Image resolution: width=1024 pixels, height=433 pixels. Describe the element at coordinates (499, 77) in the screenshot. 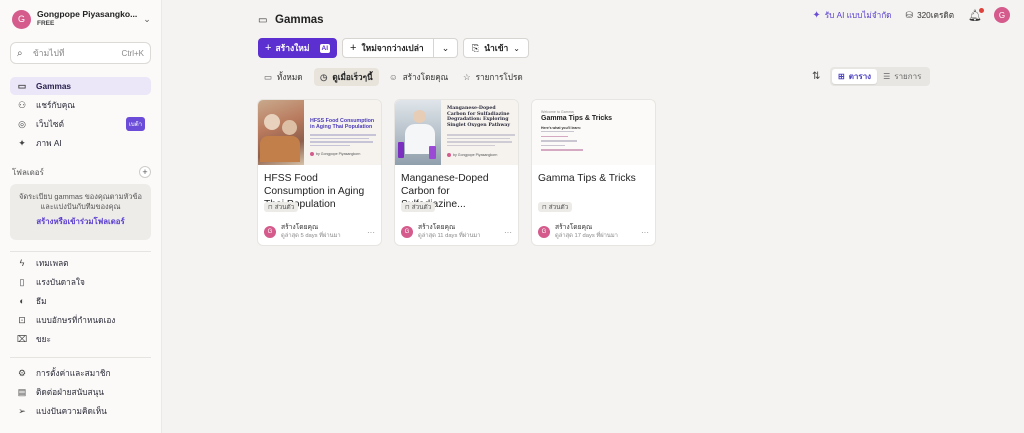

I see `tab-label: รายการโปรด` at that location.